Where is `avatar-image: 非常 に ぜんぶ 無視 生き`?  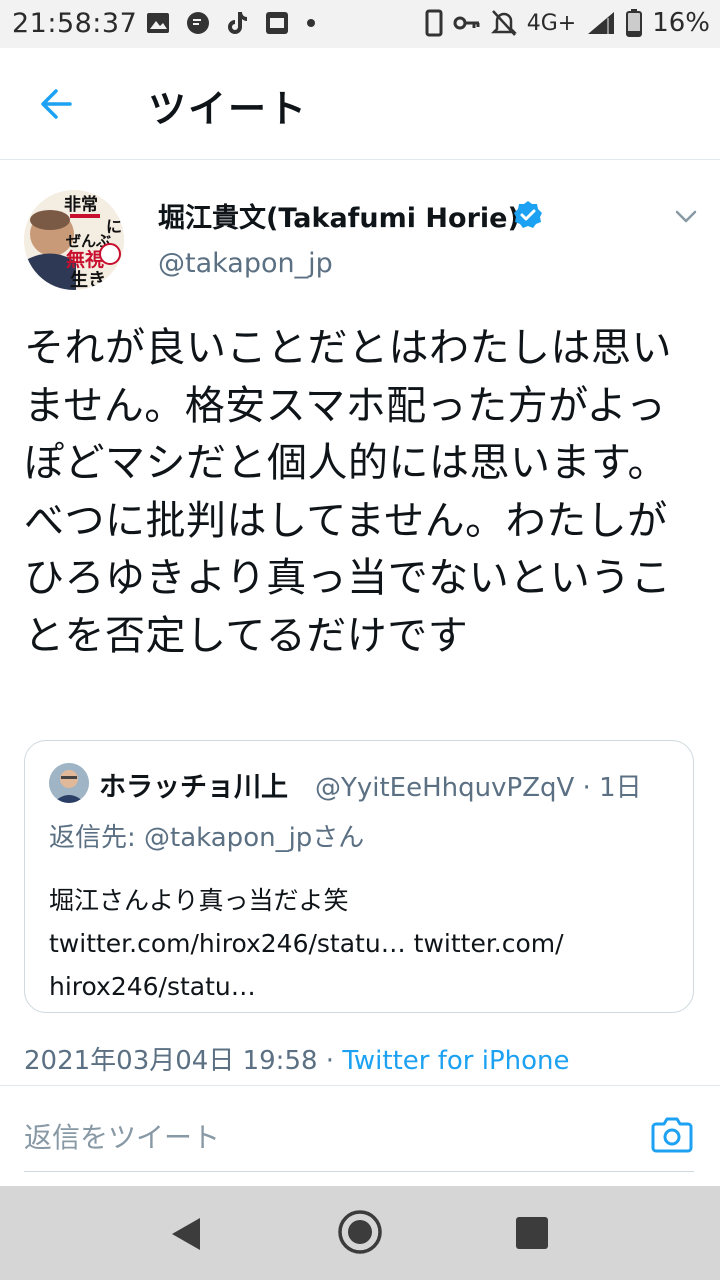 avatar-image: 非常 に ぜんぶ 無視 生き is located at coordinates (74, 240).